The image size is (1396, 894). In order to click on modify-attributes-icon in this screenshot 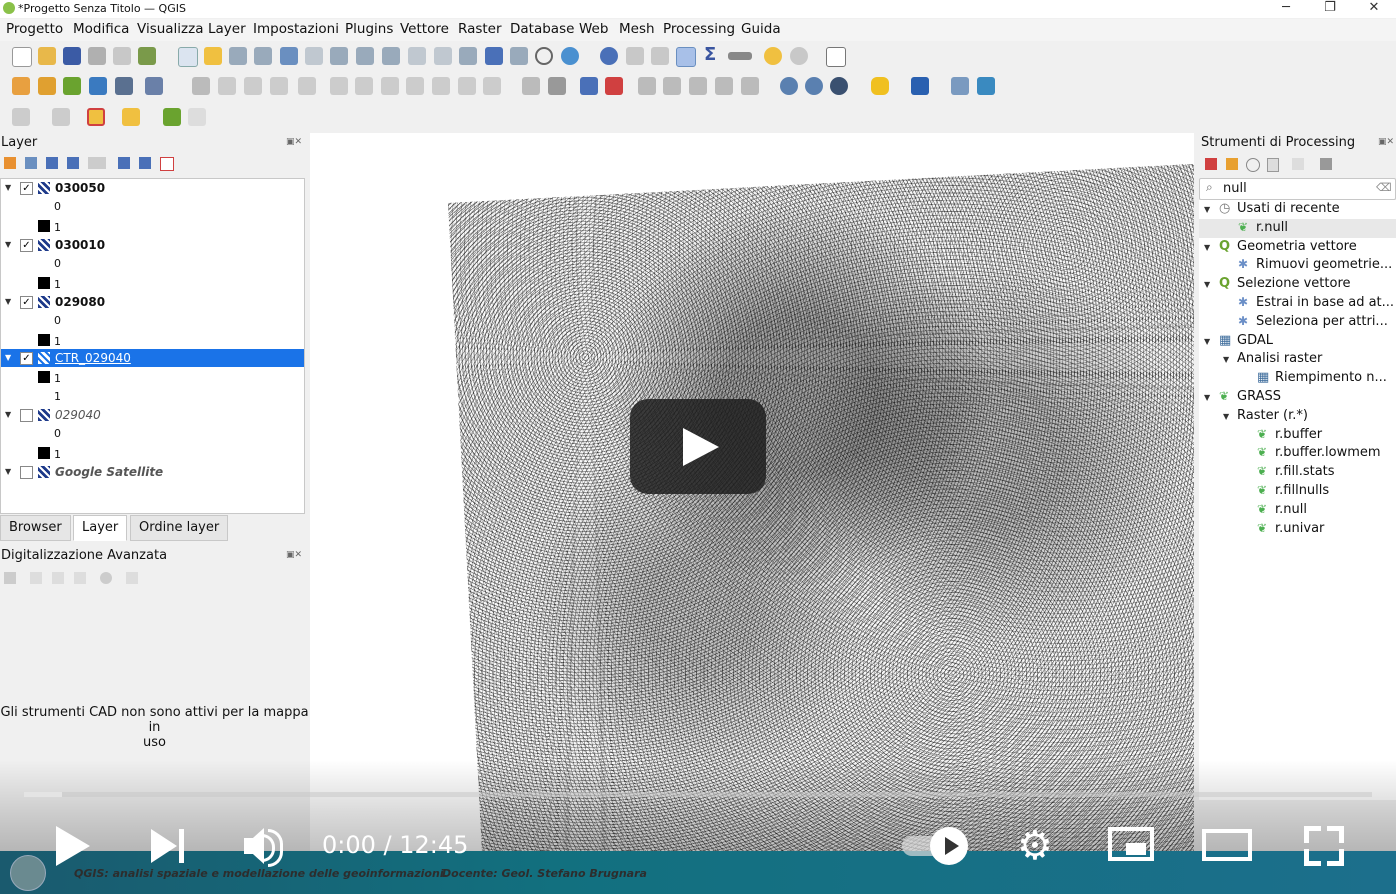, I will do `click(339, 86)`.